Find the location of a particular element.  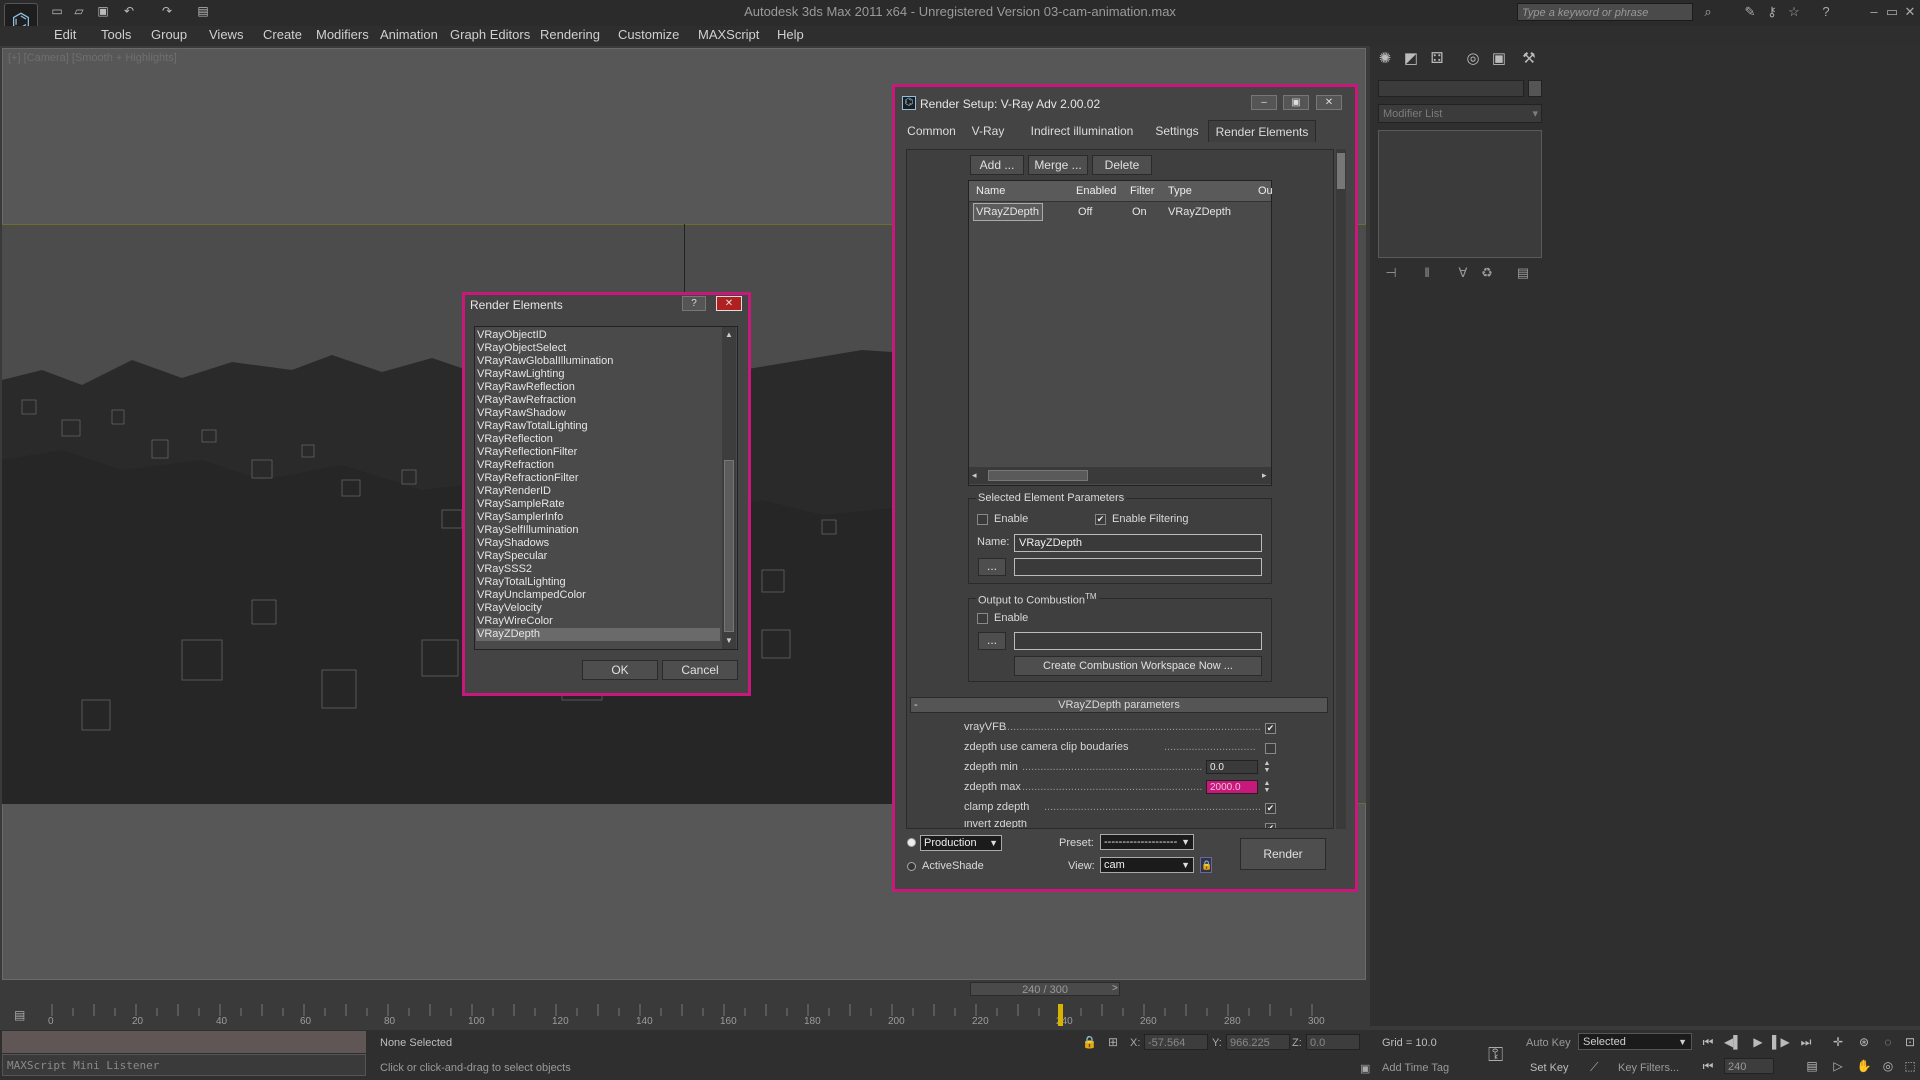

modifier-list-dropdown: Modifier List ▾ is located at coordinates (1460, 113).